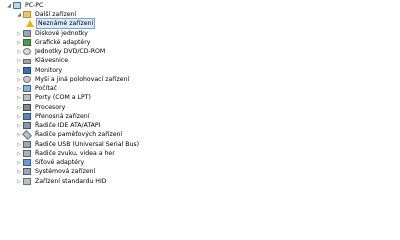  I want to click on tree-node-mice: ▷ Myši a jiná polohovací zařízení, so click(95, 79).